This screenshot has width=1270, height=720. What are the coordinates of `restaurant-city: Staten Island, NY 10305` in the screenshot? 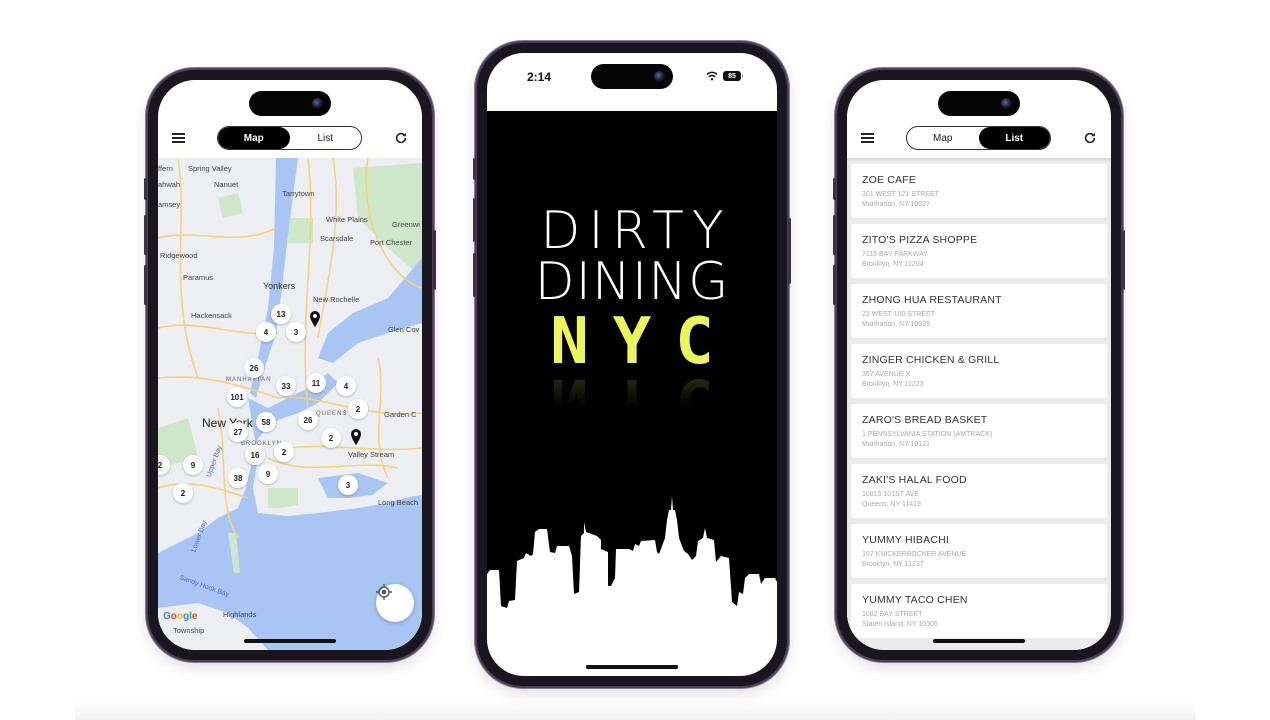 It's located at (900, 624).